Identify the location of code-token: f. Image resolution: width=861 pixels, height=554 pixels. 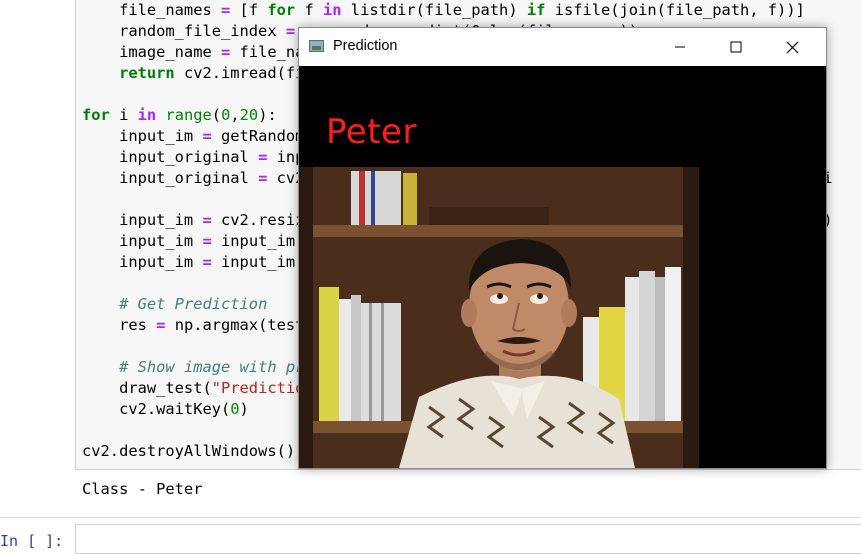
(309, 10).